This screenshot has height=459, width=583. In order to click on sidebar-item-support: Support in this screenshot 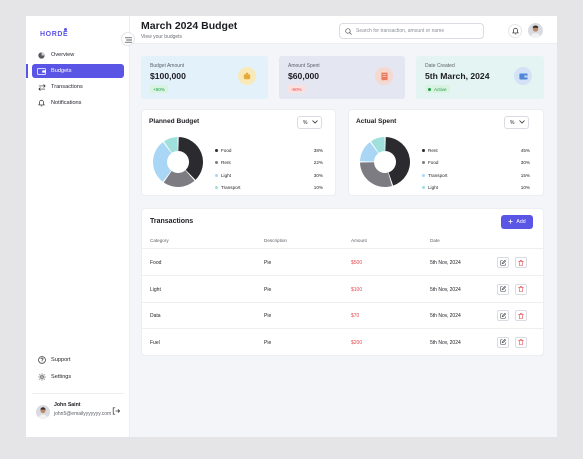, I will do `click(78, 360)`.